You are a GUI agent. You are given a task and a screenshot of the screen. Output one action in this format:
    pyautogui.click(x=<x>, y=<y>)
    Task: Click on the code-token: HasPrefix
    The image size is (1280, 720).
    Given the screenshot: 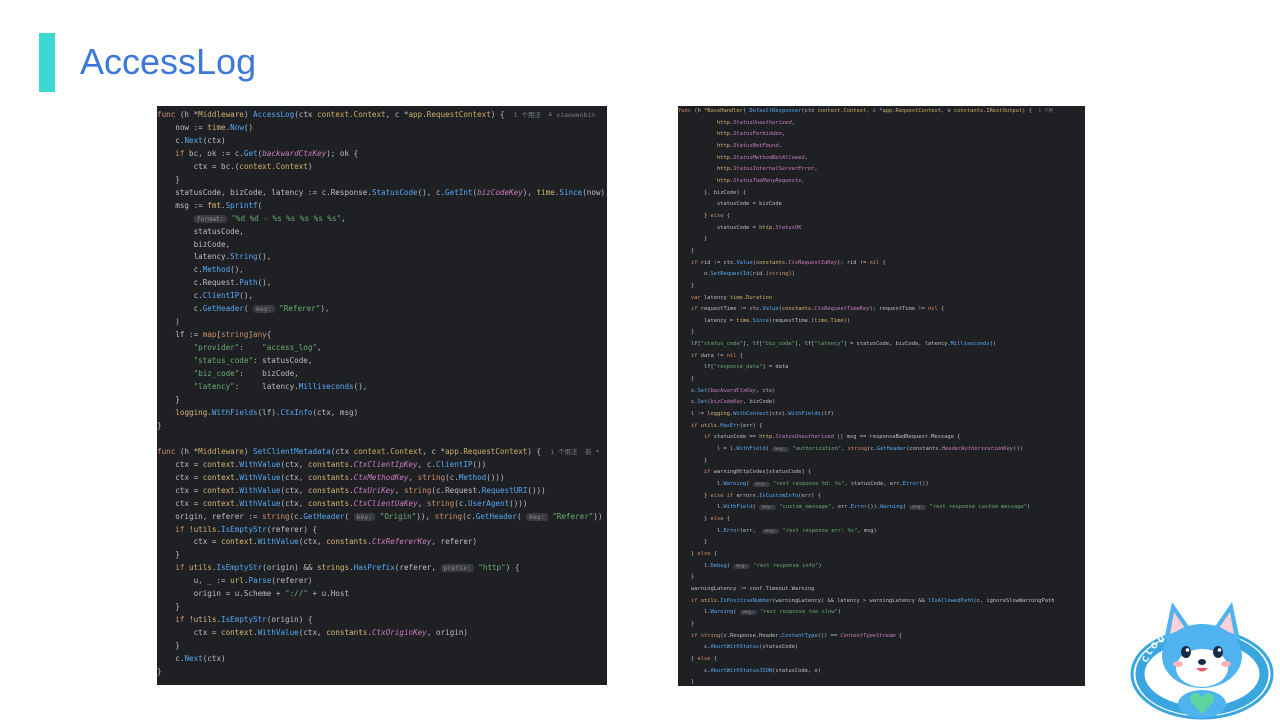 What is the action you would take?
    pyautogui.click(x=374, y=568)
    